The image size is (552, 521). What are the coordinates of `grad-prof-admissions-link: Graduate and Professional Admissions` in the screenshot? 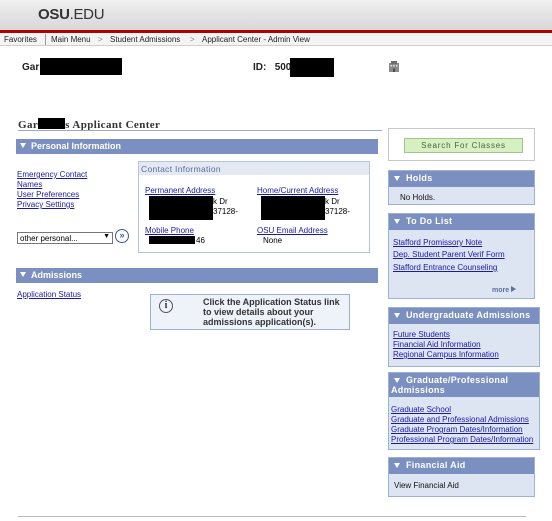 It's located at (460, 419).